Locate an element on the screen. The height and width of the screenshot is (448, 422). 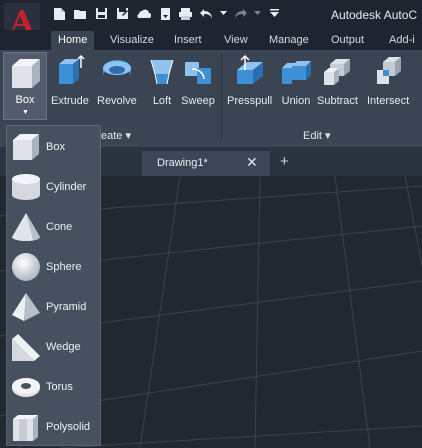
pyramid-icon is located at coordinates (26, 307).